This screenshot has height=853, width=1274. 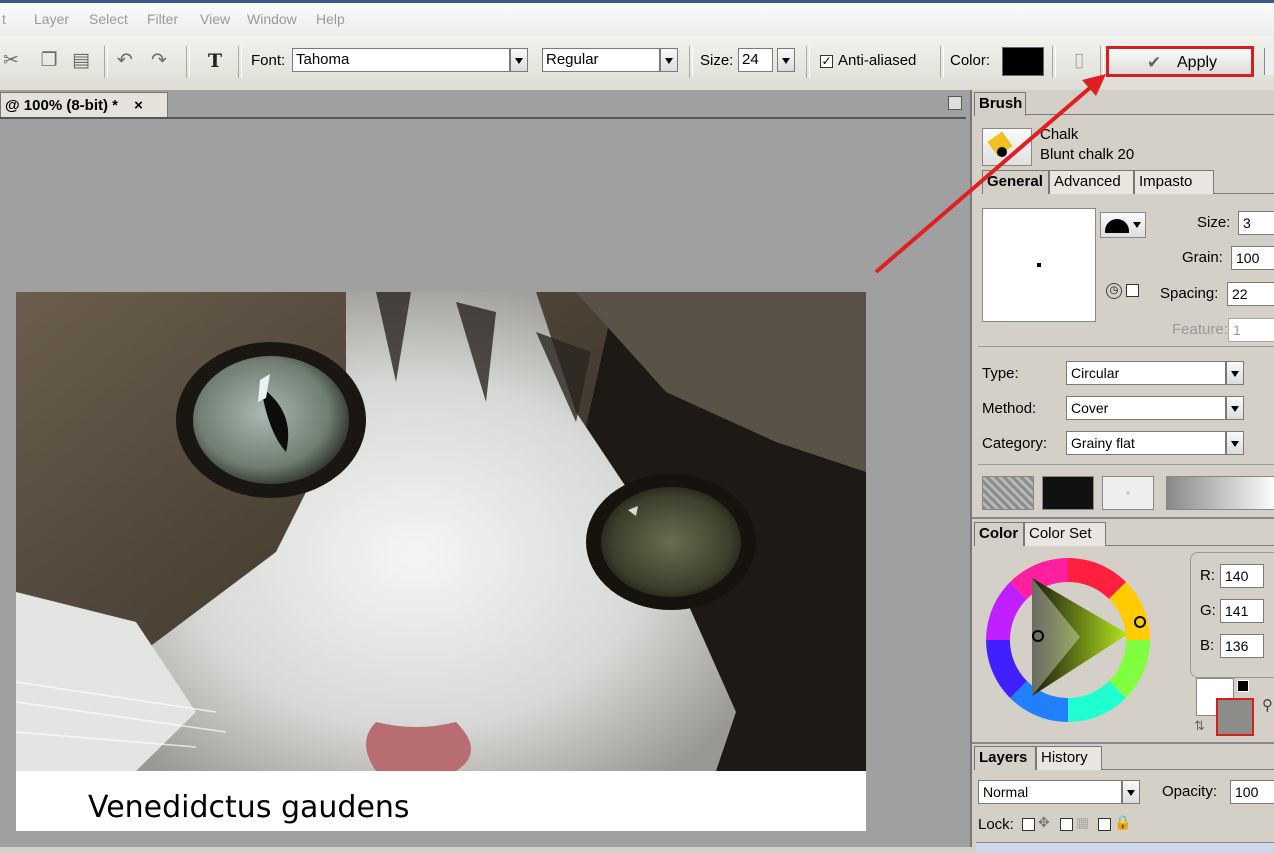 I want to click on dab-shape-icon, so click(x=1117, y=226).